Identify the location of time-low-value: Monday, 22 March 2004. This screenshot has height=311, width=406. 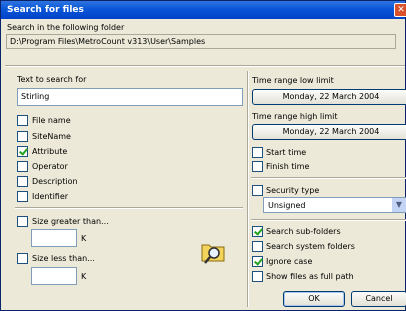
(331, 96).